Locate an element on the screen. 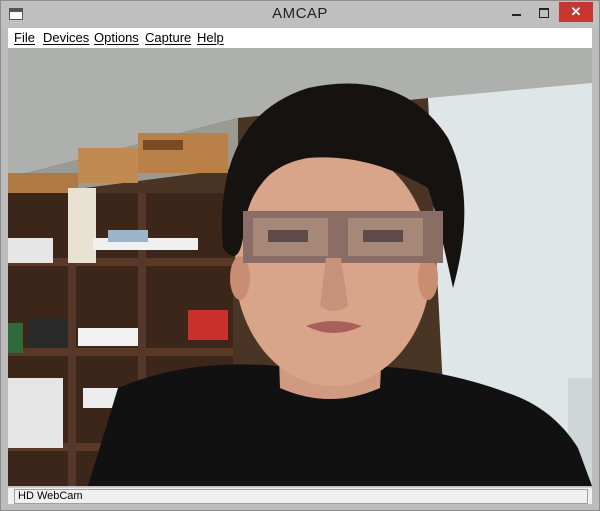 This screenshot has height=511, width=600. menu-file: File is located at coordinates (24, 37).